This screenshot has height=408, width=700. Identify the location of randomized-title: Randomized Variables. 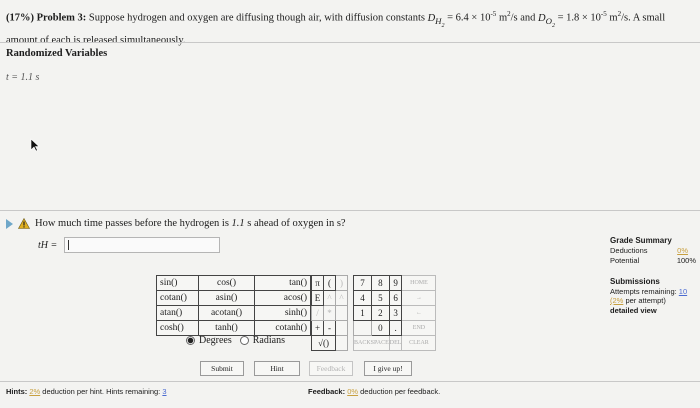
(57, 53).